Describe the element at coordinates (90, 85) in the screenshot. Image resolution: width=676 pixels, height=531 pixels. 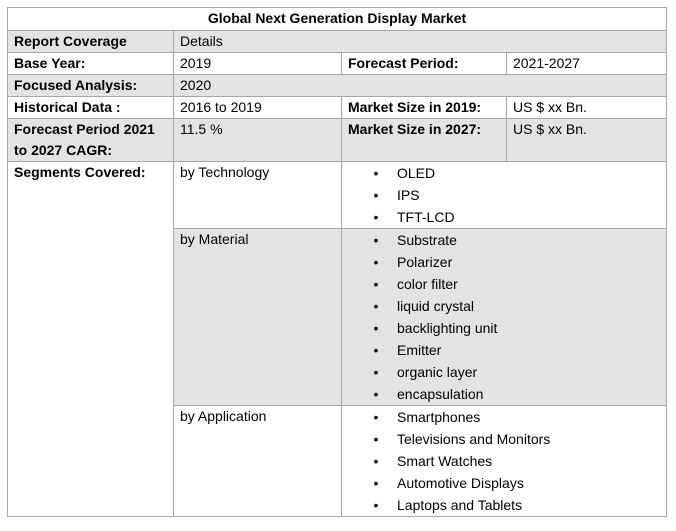
I see `focused-analysis-label: Focused Analysis:` at that location.